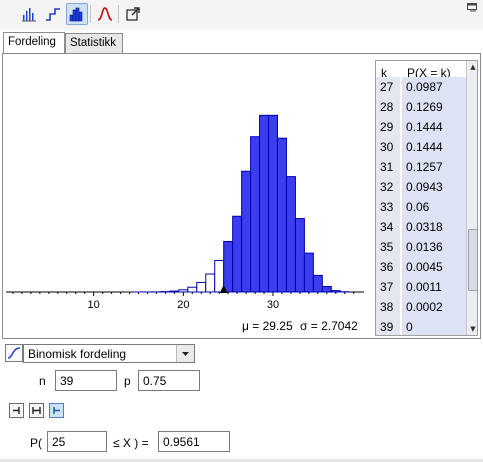 The height and width of the screenshot is (462, 483). I want to click on step-chart-icon, so click(53, 14).